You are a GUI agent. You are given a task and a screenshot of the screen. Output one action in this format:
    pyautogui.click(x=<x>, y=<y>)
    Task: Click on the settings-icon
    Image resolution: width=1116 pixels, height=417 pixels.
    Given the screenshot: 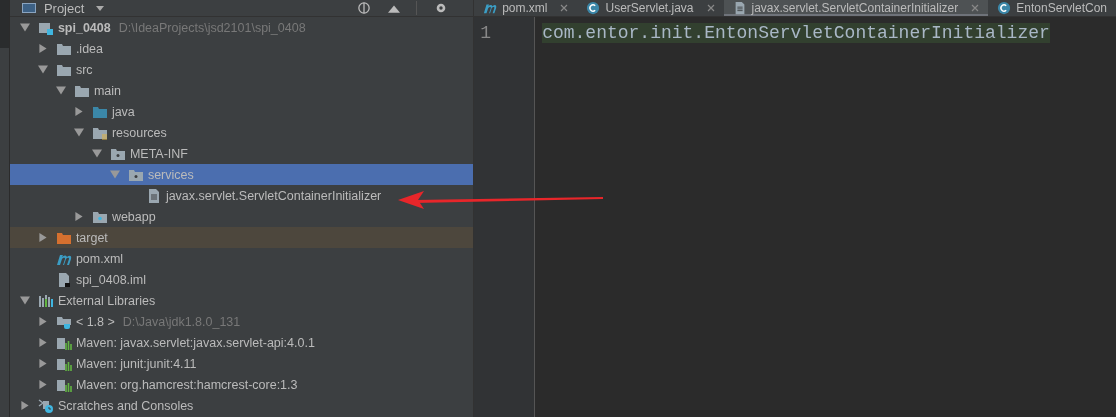 What is the action you would take?
    pyautogui.click(x=441, y=8)
    